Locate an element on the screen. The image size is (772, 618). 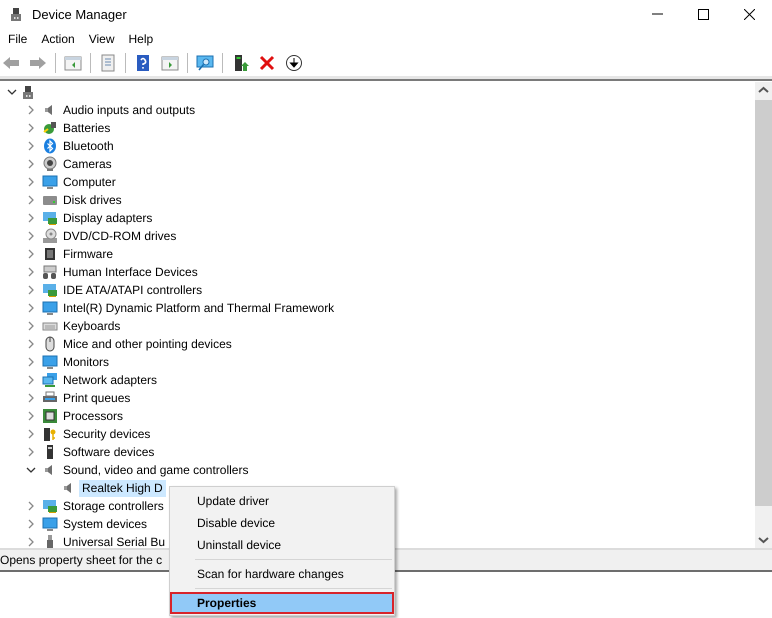
chip-icon is located at coordinates (50, 254).